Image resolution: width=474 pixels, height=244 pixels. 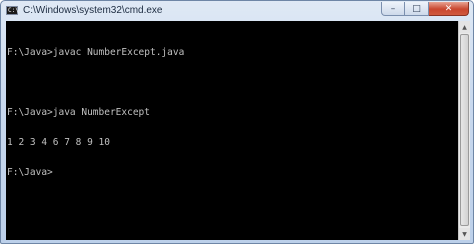 What do you see at coordinates (96, 52) in the screenshot?
I see `console-line: F:\Java>javac NumberExcept.java` at bounding box center [96, 52].